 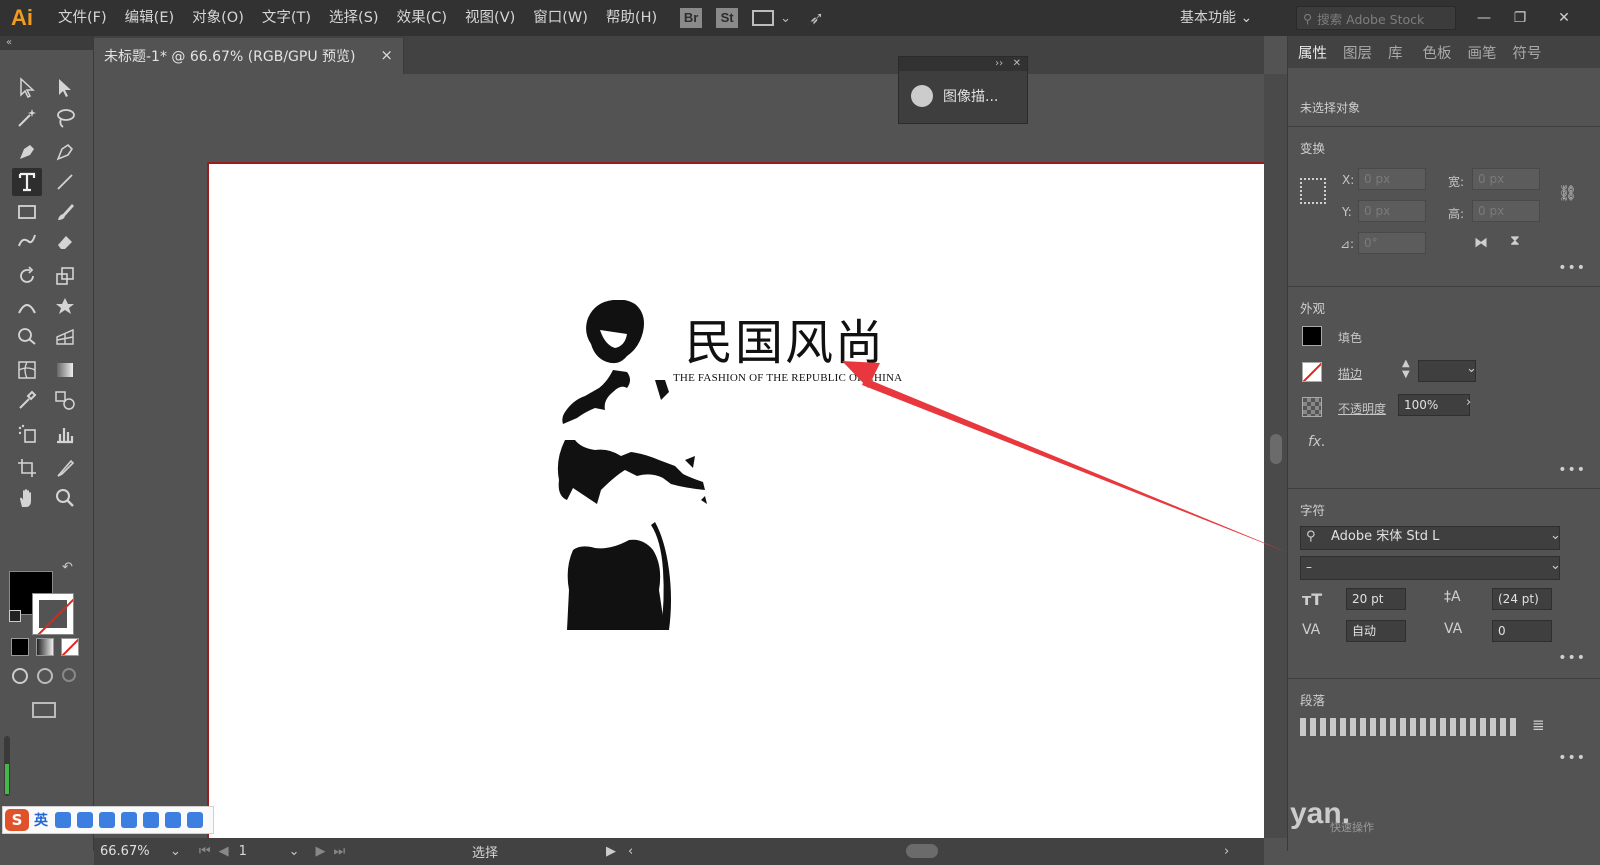 I want to click on paragraph-align-buttons, so click(x=1409, y=727).